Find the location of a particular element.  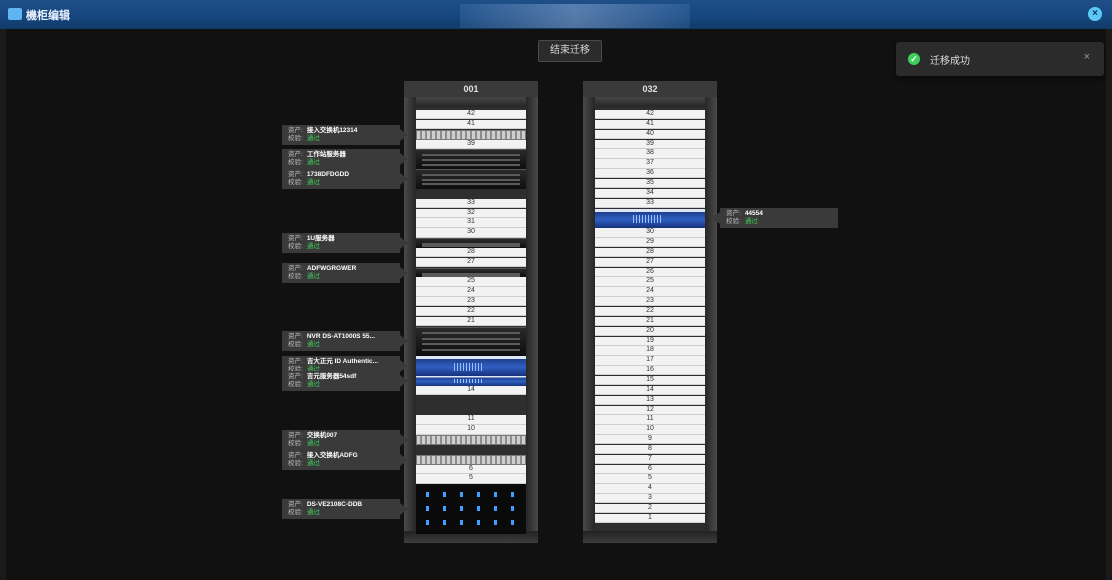

check-circle-icon: ✓ is located at coordinates (914, 59).